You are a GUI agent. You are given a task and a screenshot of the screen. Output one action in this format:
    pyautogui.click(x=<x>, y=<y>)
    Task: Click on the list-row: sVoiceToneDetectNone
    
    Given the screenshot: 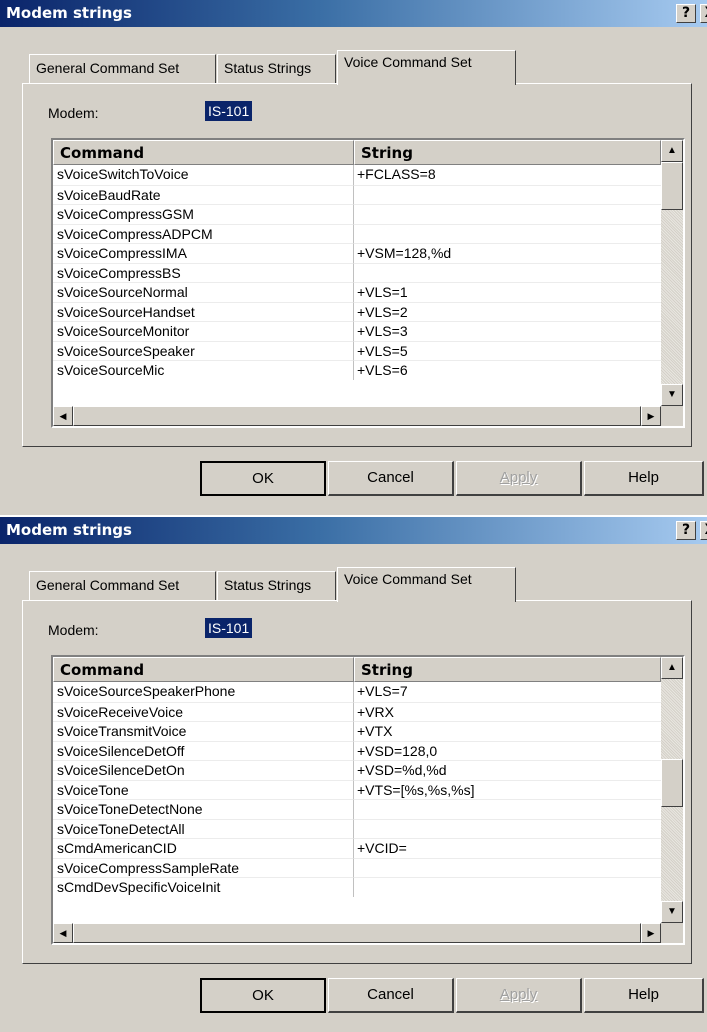 What is the action you would take?
    pyautogui.click(x=357, y=809)
    